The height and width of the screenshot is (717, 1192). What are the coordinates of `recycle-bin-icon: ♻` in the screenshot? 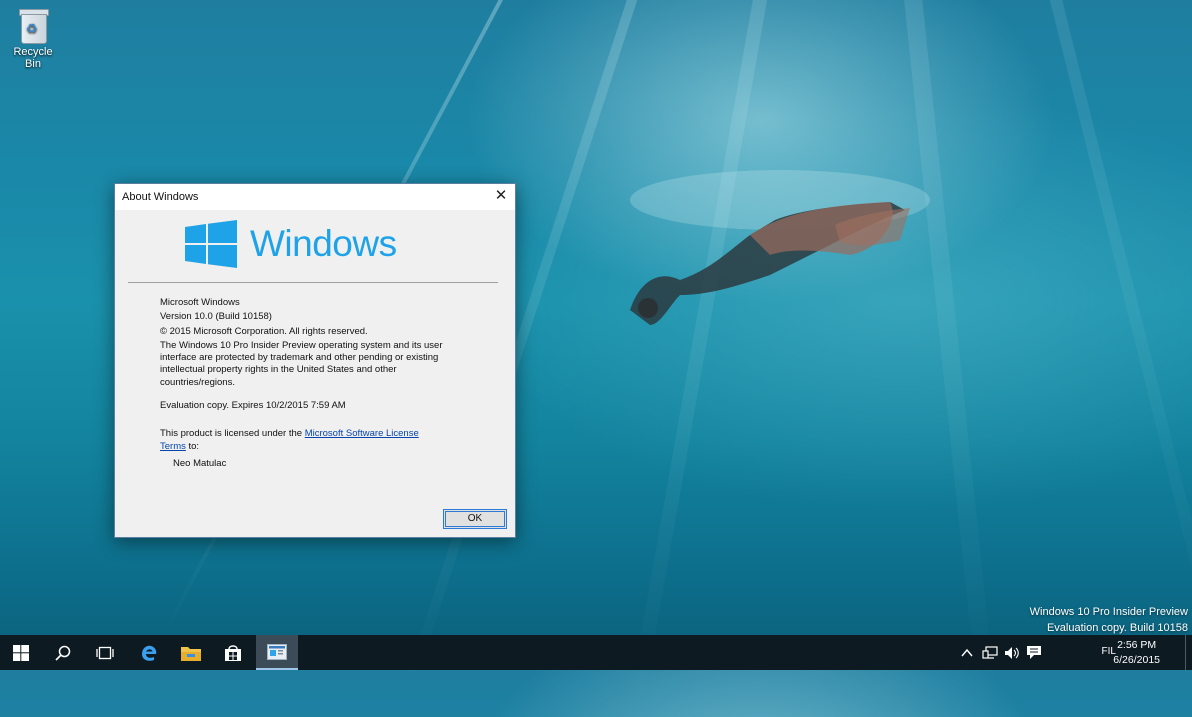 It's located at (33, 25).